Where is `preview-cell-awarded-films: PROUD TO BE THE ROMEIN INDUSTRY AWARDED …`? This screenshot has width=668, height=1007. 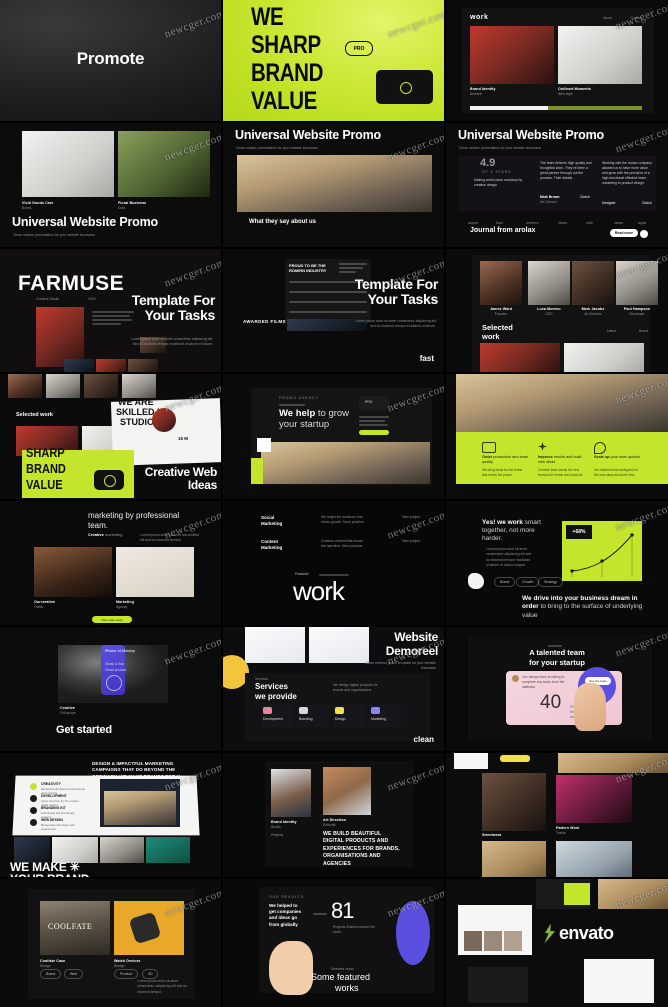 preview-cell-awarded-films: PROUD TO BE THE ROMEIN INDUSTRY AWARDED … is located at coordinates (334, 311).